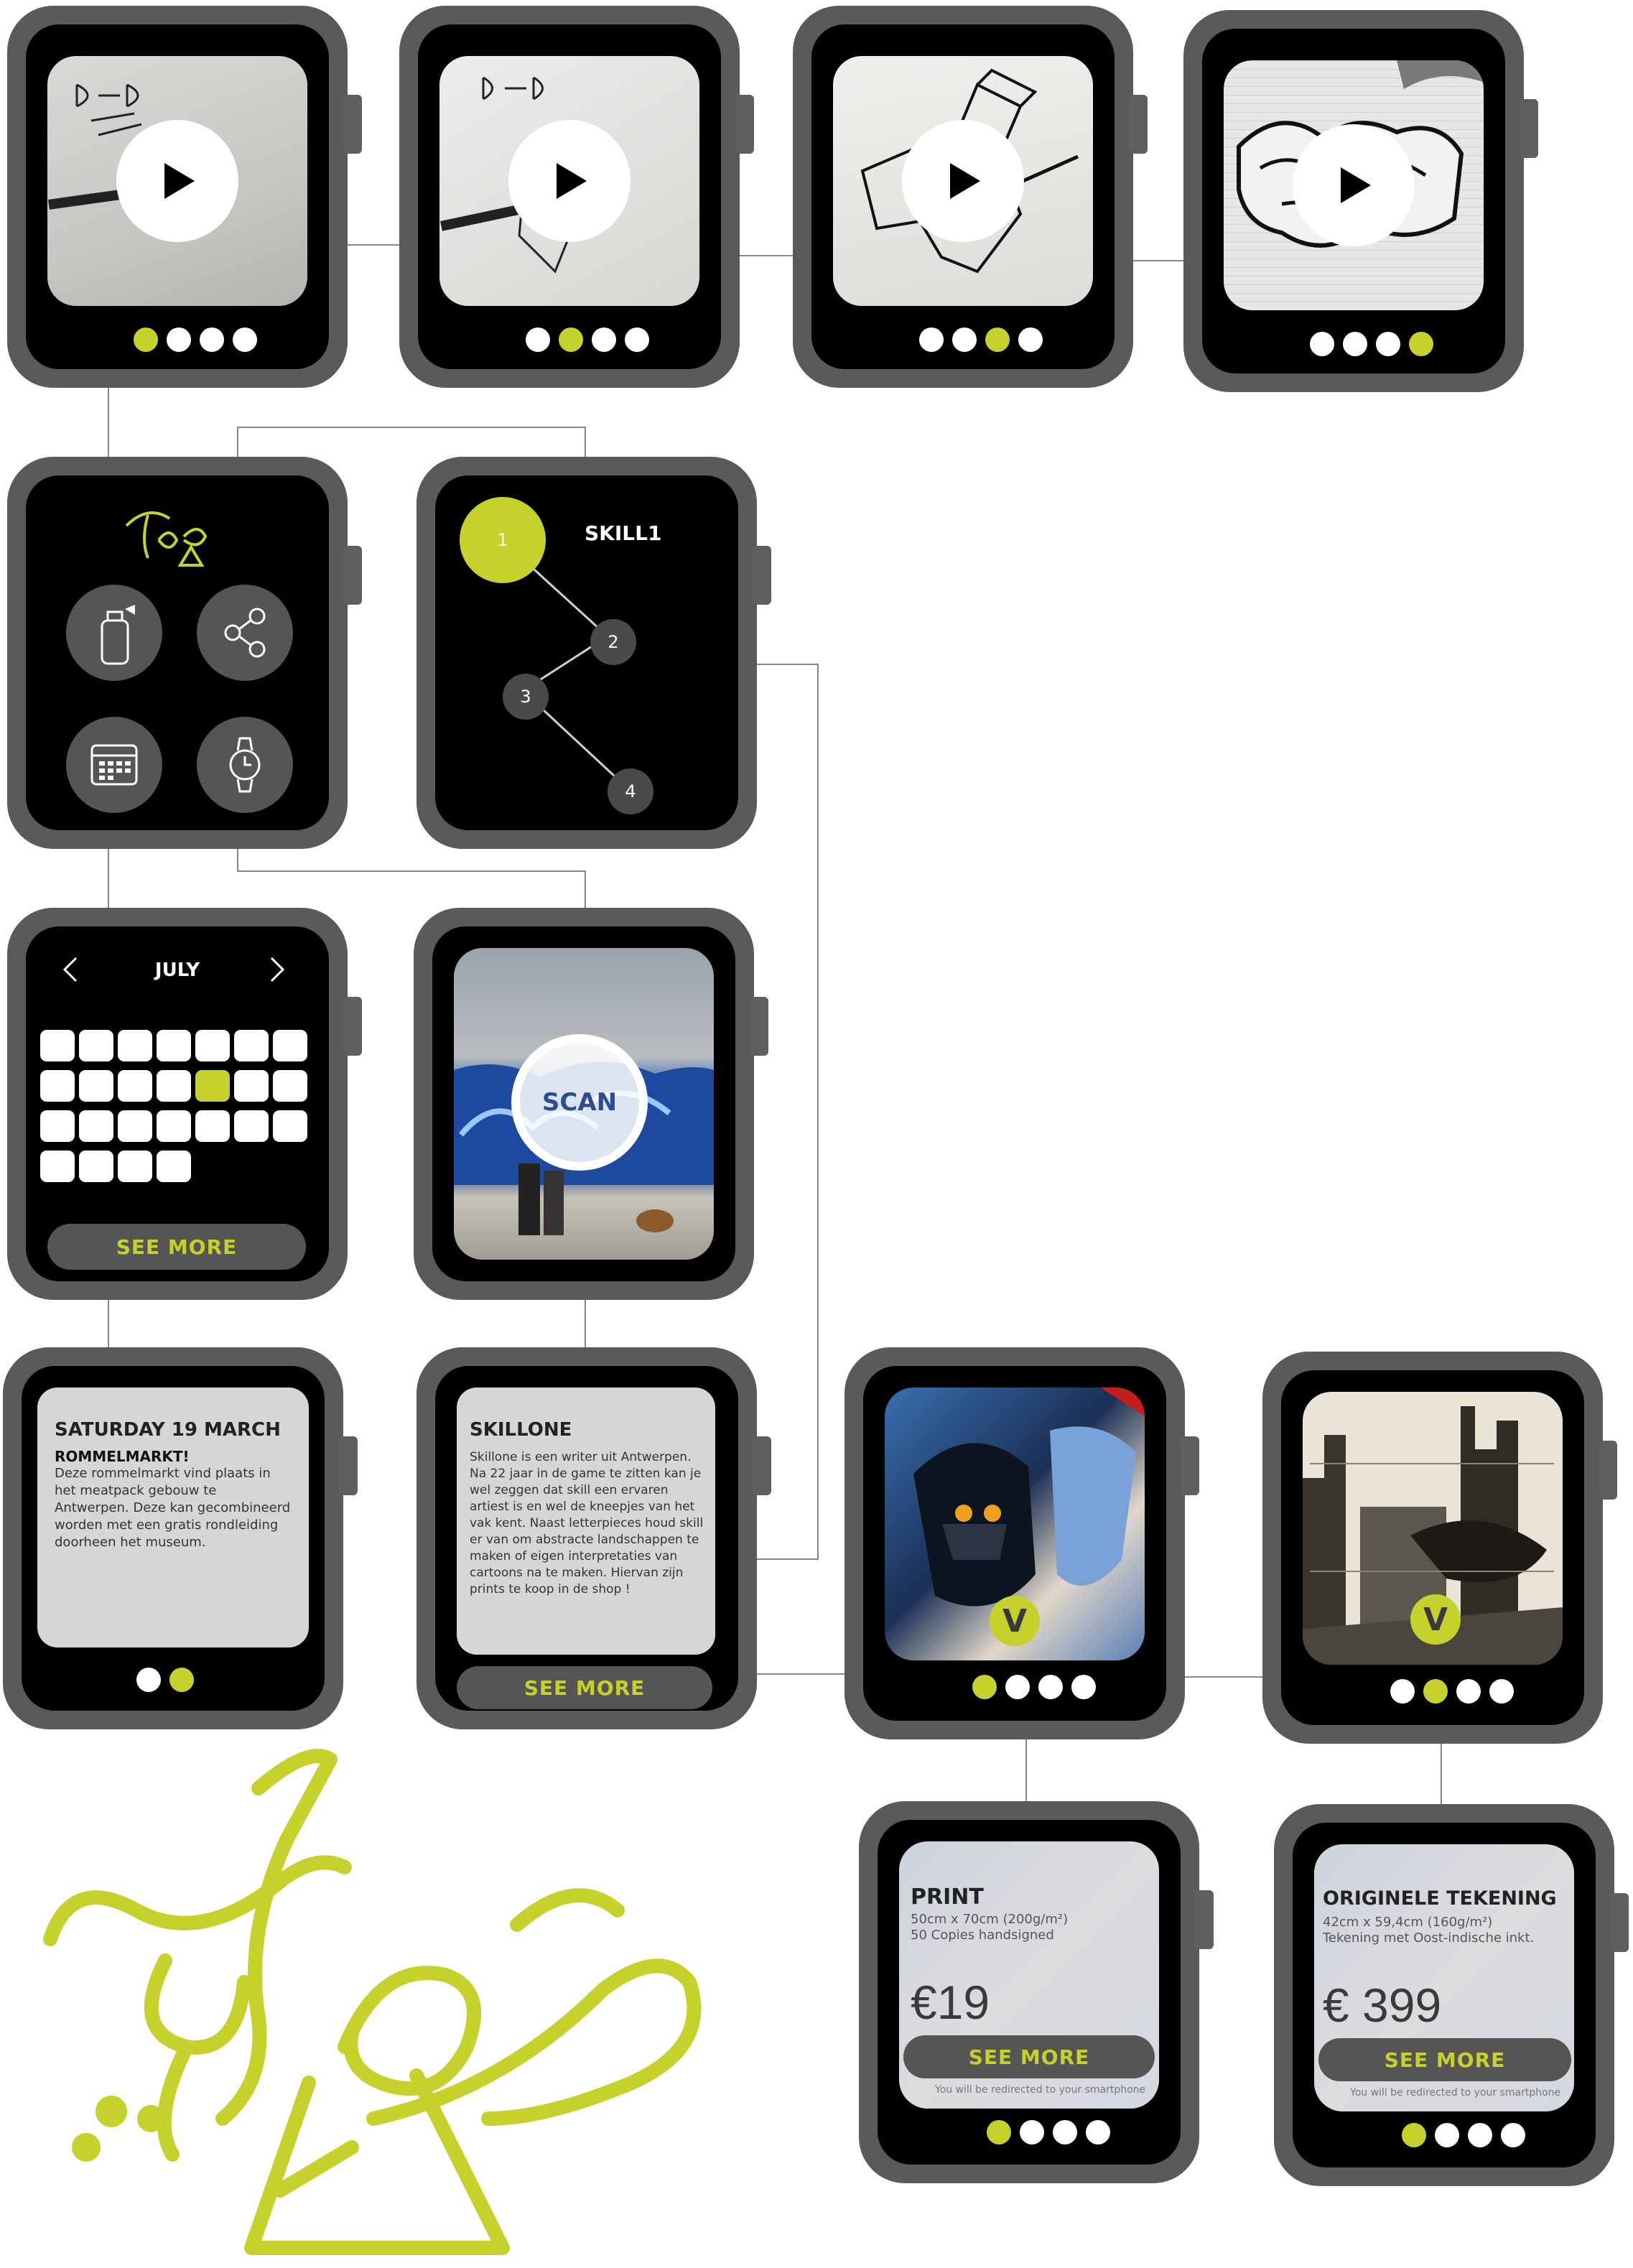 The width and height of the screenshot is (1633, 2268). What do you see at coordinates (630, 791) in the screenshot?
I see `skill-node-4: 4` at bounding box center [630, 791].